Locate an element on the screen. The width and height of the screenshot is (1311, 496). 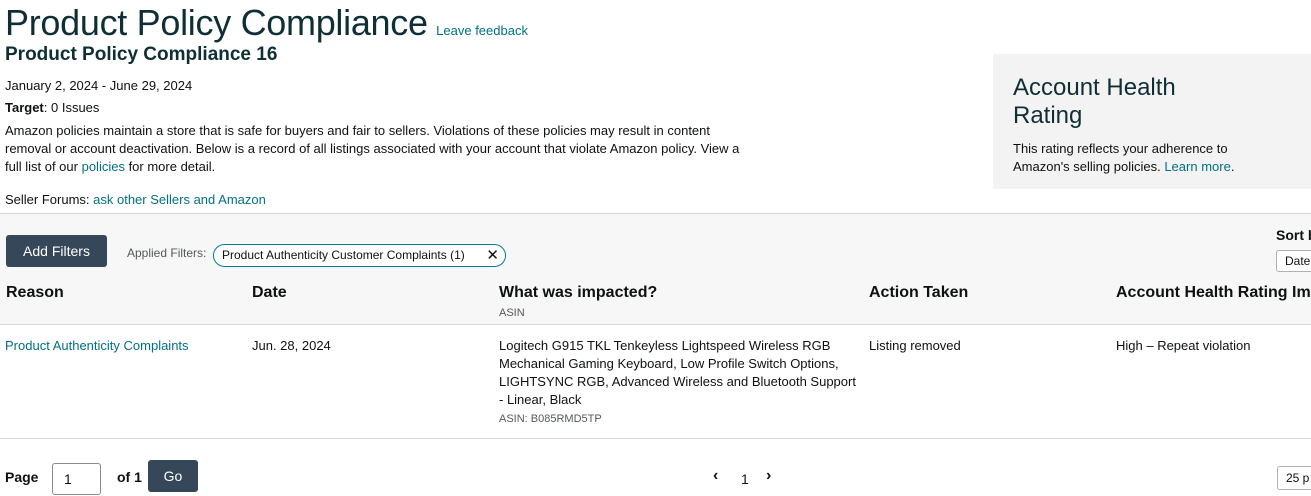
page-label: Page is located at coordinates (22, 477).